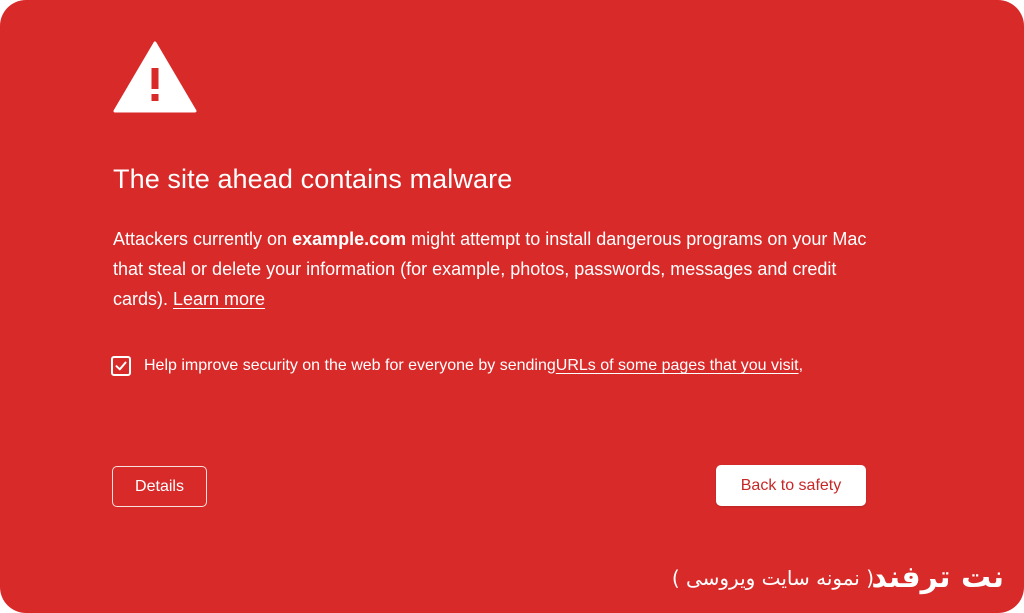 The height and width of the screenshot is (613, 1024). What do you see at coordinates (937, 577) in the screenshot?
I see `watermark-logo: نت ترفند` at bounding box center [937, 577].